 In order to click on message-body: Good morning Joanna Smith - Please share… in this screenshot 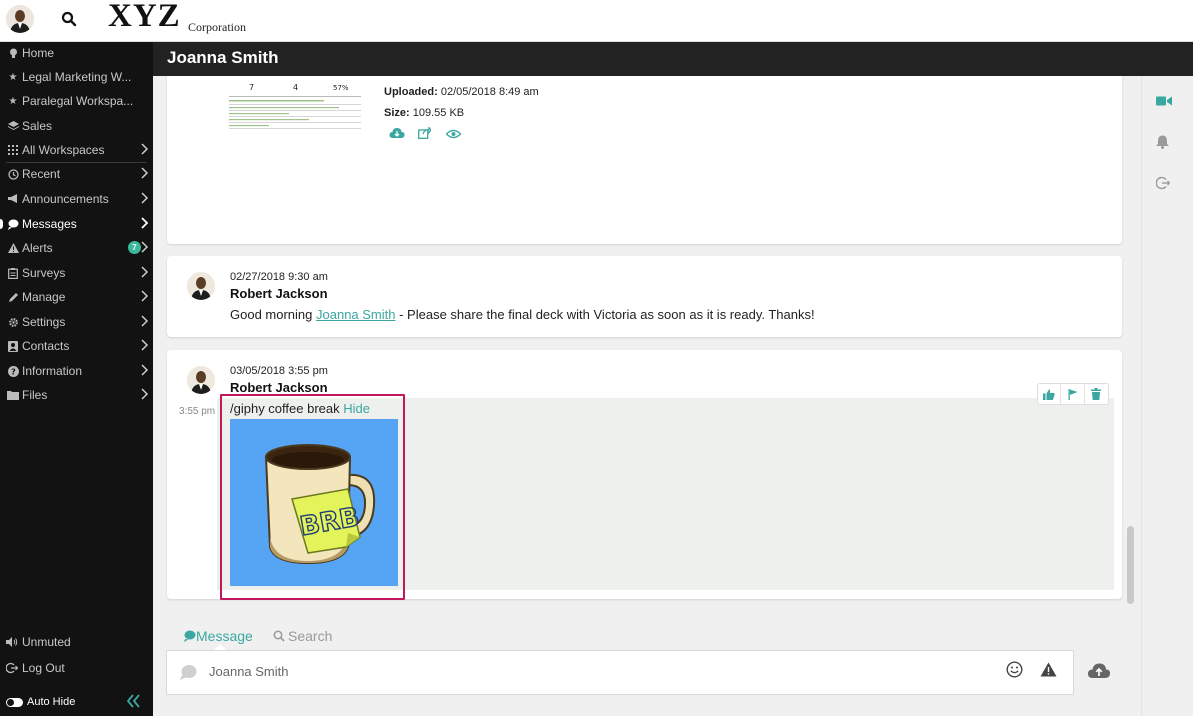, I will do `click(522, 314)`.